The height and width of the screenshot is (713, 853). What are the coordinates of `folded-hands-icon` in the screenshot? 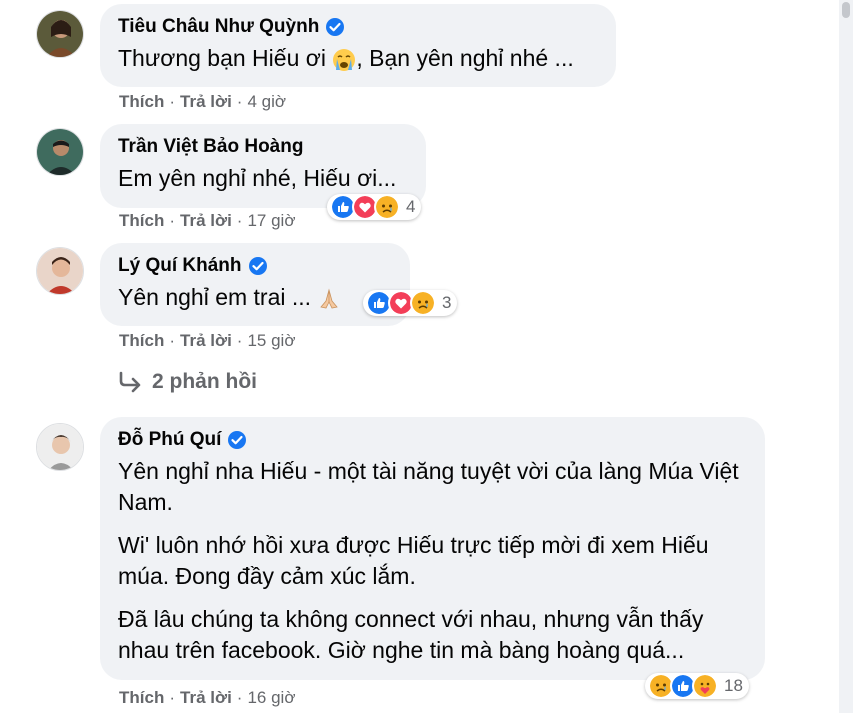 It's located at (329, 298).